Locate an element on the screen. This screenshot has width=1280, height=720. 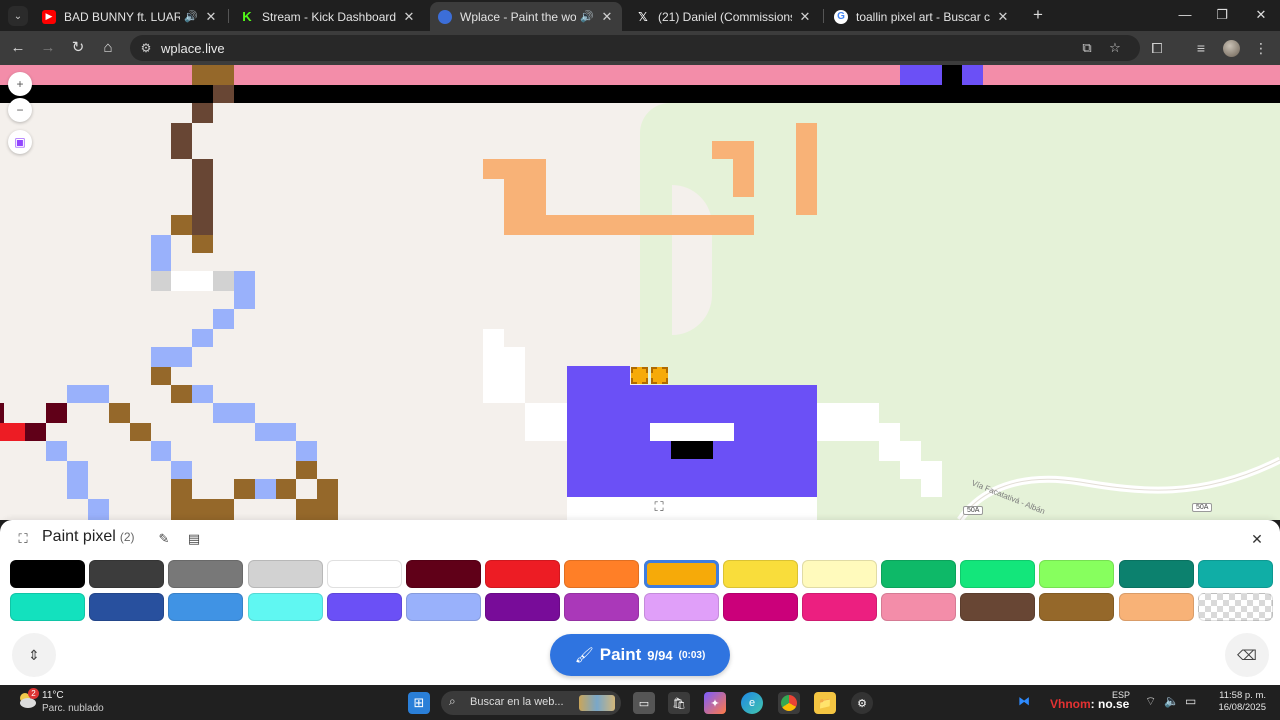
tray-app-icon: ⧓ is located at coordinates (1024, 701).